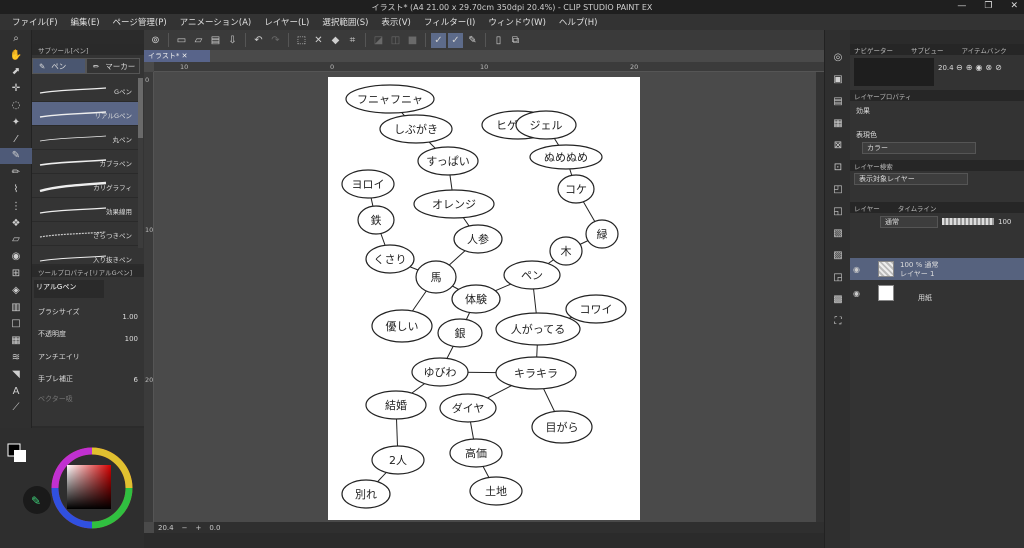  What do you see at coordinates (838, 277) in the screenshot?
I see `material-icon: ◲` at bounding box center [838, 277].